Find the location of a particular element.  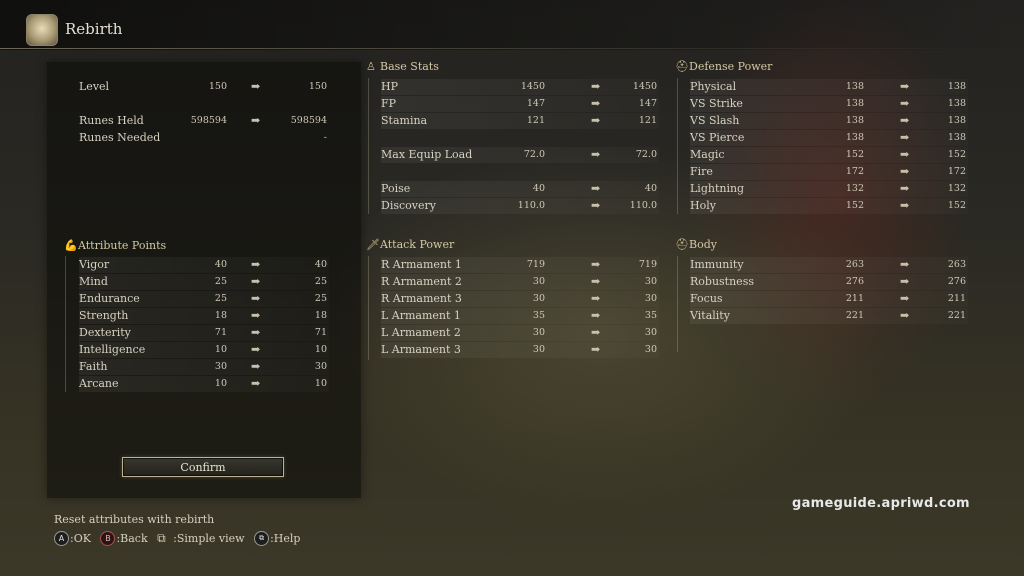

simple-view-icon: ⧉ is located at coordinates (161, 538).